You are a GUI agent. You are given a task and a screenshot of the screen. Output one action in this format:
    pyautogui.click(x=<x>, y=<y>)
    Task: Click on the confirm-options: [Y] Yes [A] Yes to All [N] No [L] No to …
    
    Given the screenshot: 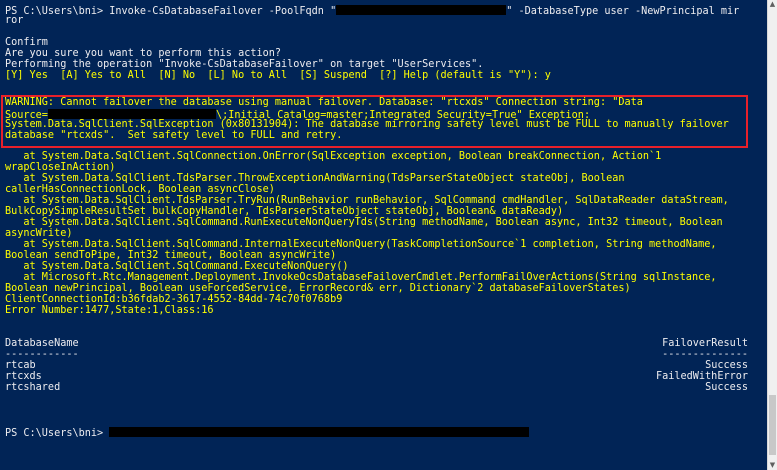 What is the action you would take?
    pyautogui.click(x=278, y=75)
    